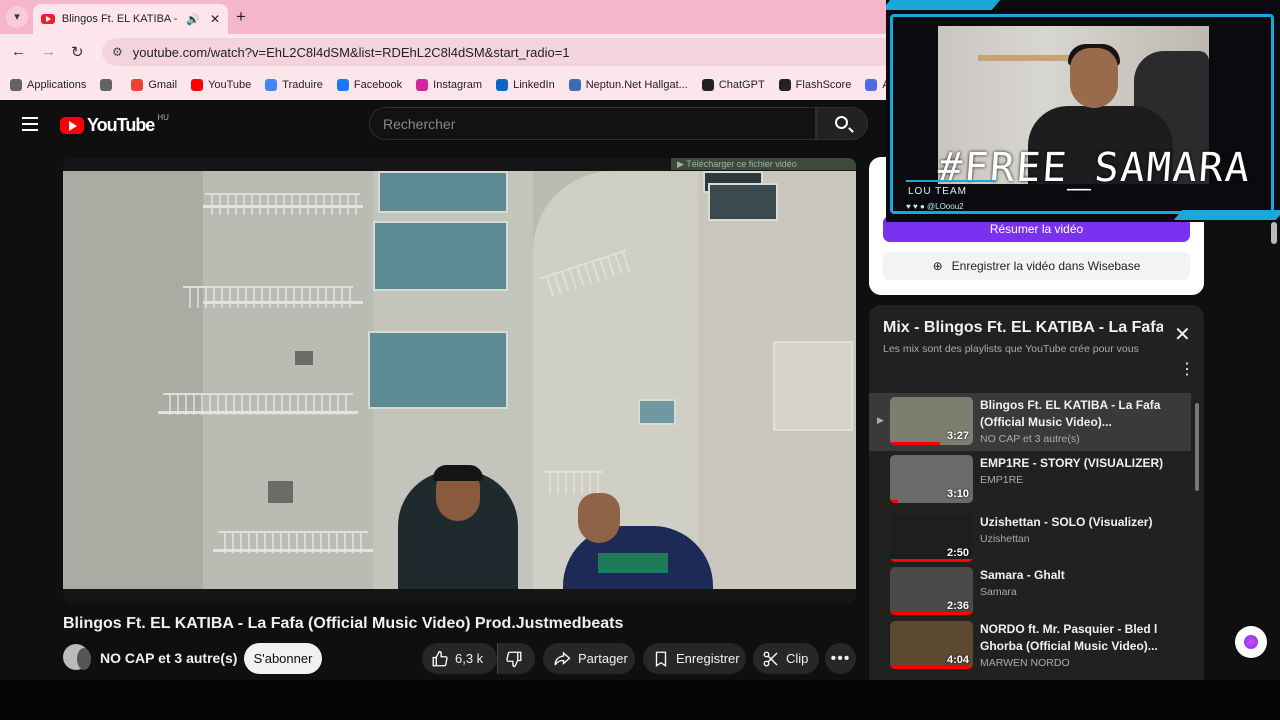 The height and width of the screenshot is (720, 1280). I want to click on search-button, so click(842, 123).